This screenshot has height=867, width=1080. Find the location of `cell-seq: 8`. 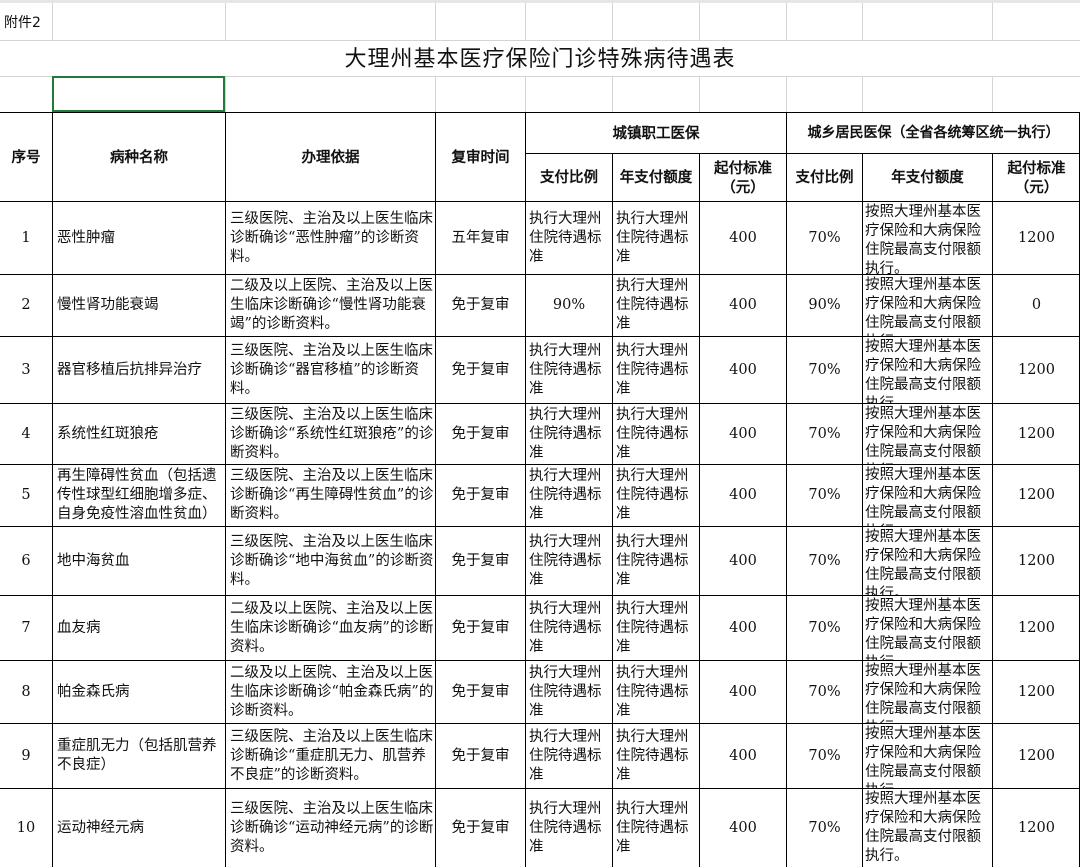

cell-seq: 8 is located at coordinates (26, 692).